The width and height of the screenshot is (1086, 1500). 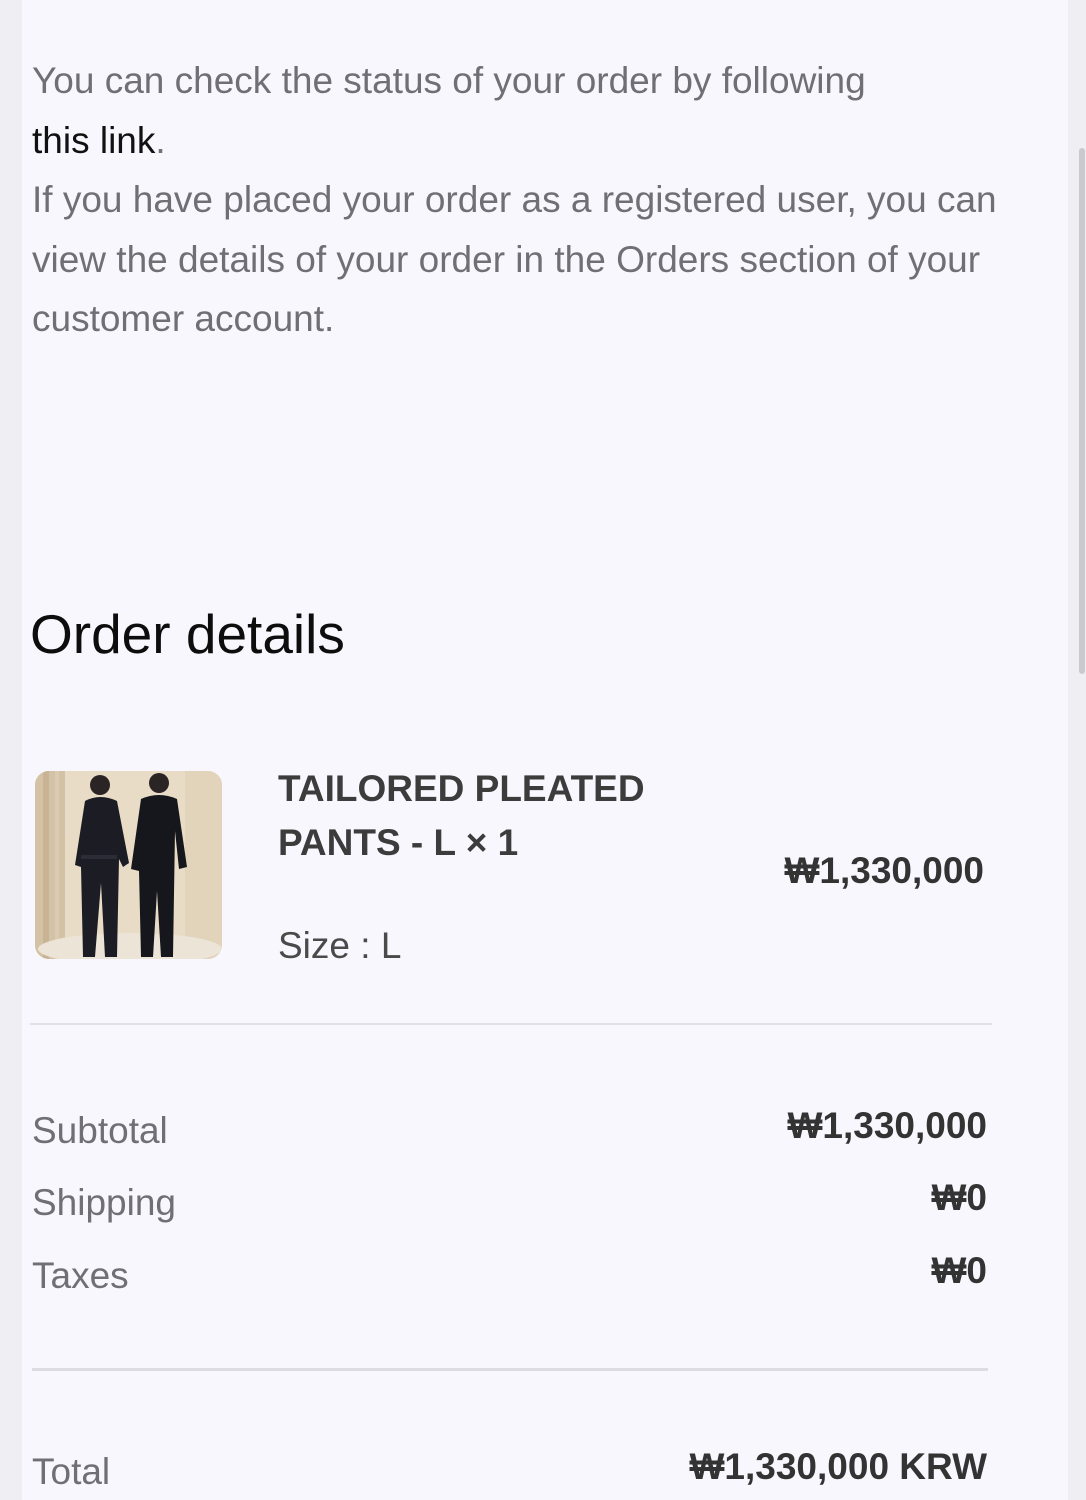 I want to click on product-size: Size : L, so click(x=340, y=945).